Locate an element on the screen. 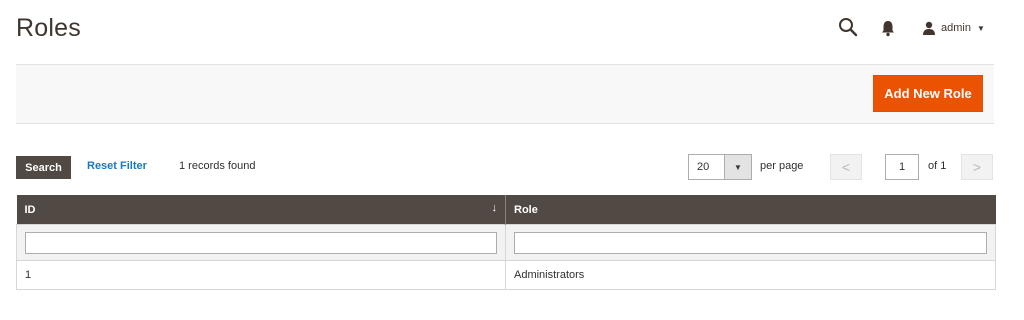  id-filter-input is located at coordinates (261, 242).